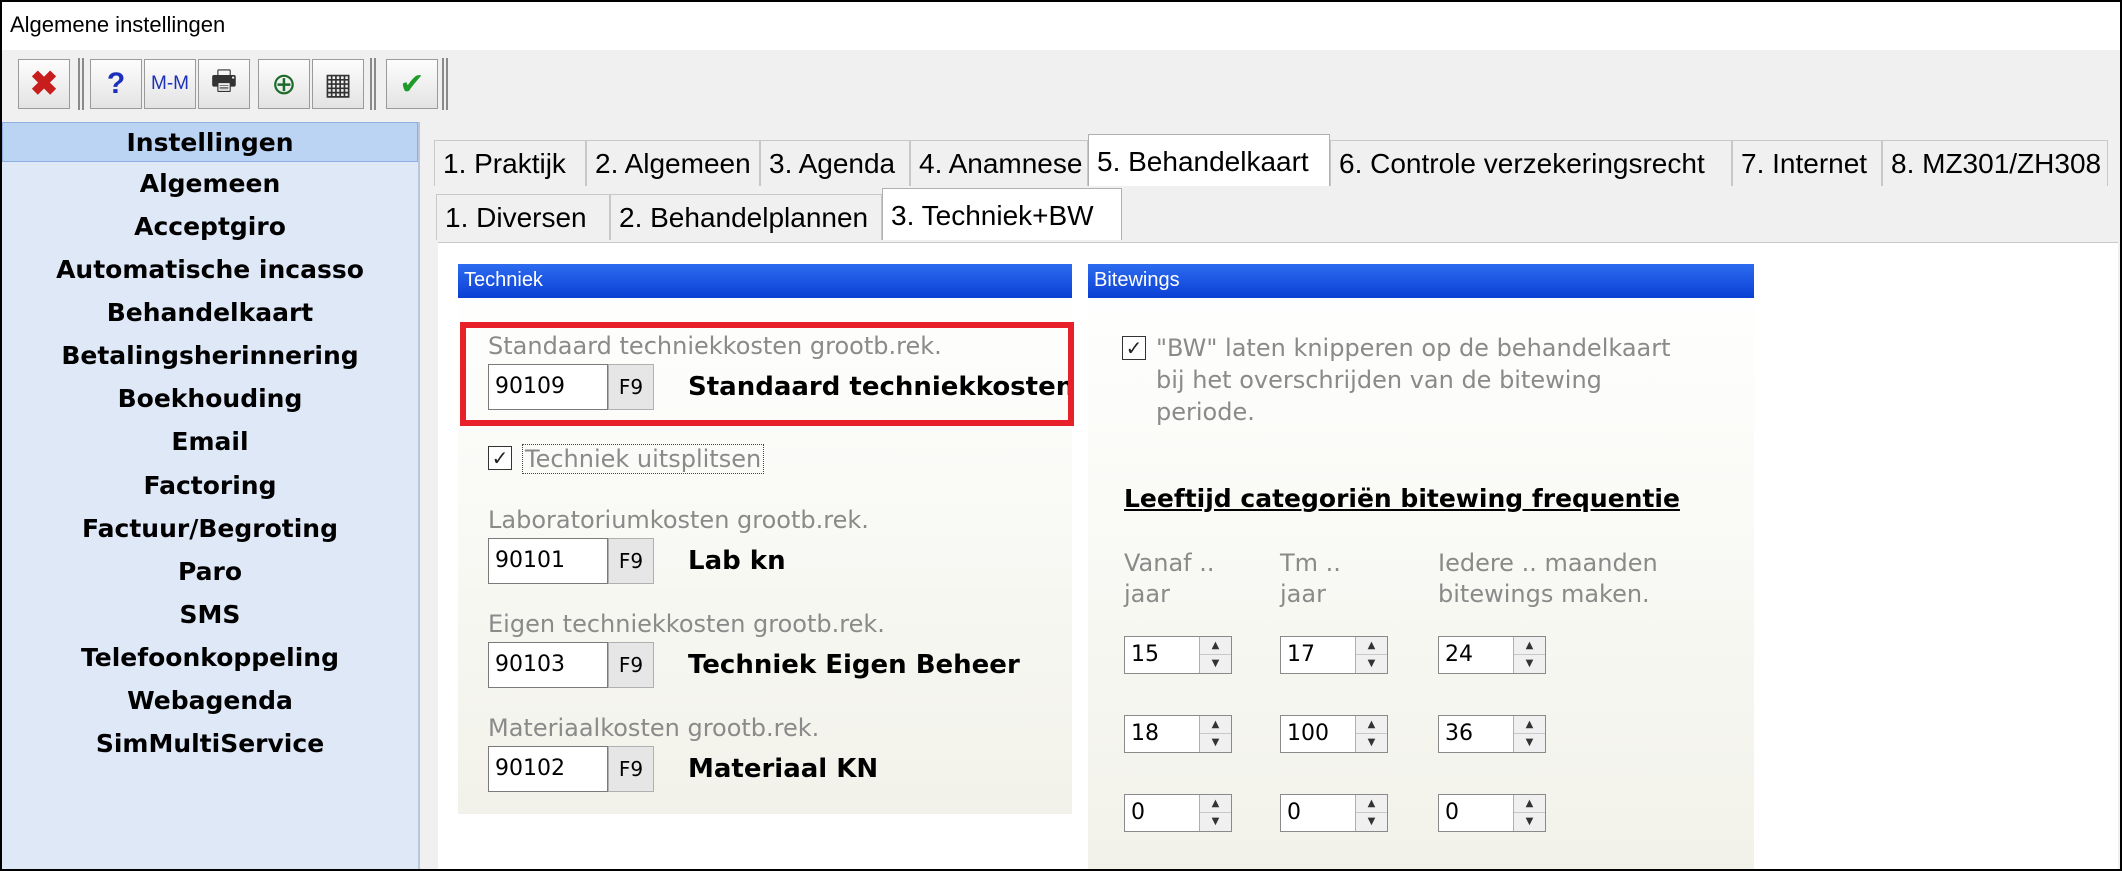  Describe the element at coordinates (44, 84) in the screenshot. I see `close-button: ✖` at that location.